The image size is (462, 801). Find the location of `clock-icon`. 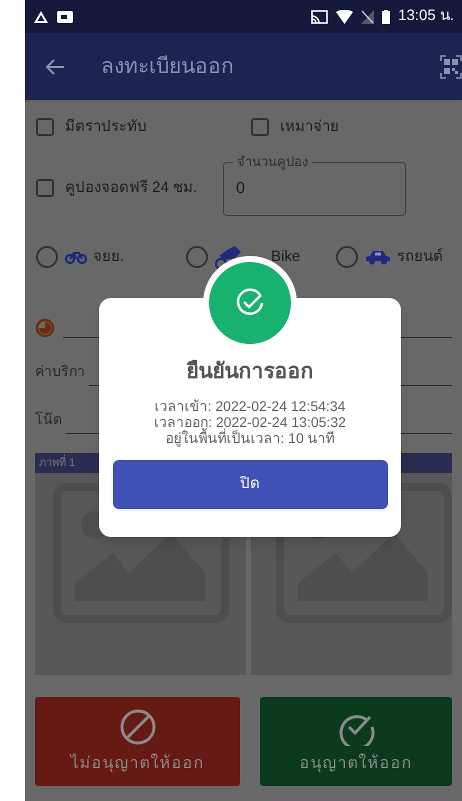

clock-icon is located at coordinates (45, 328).